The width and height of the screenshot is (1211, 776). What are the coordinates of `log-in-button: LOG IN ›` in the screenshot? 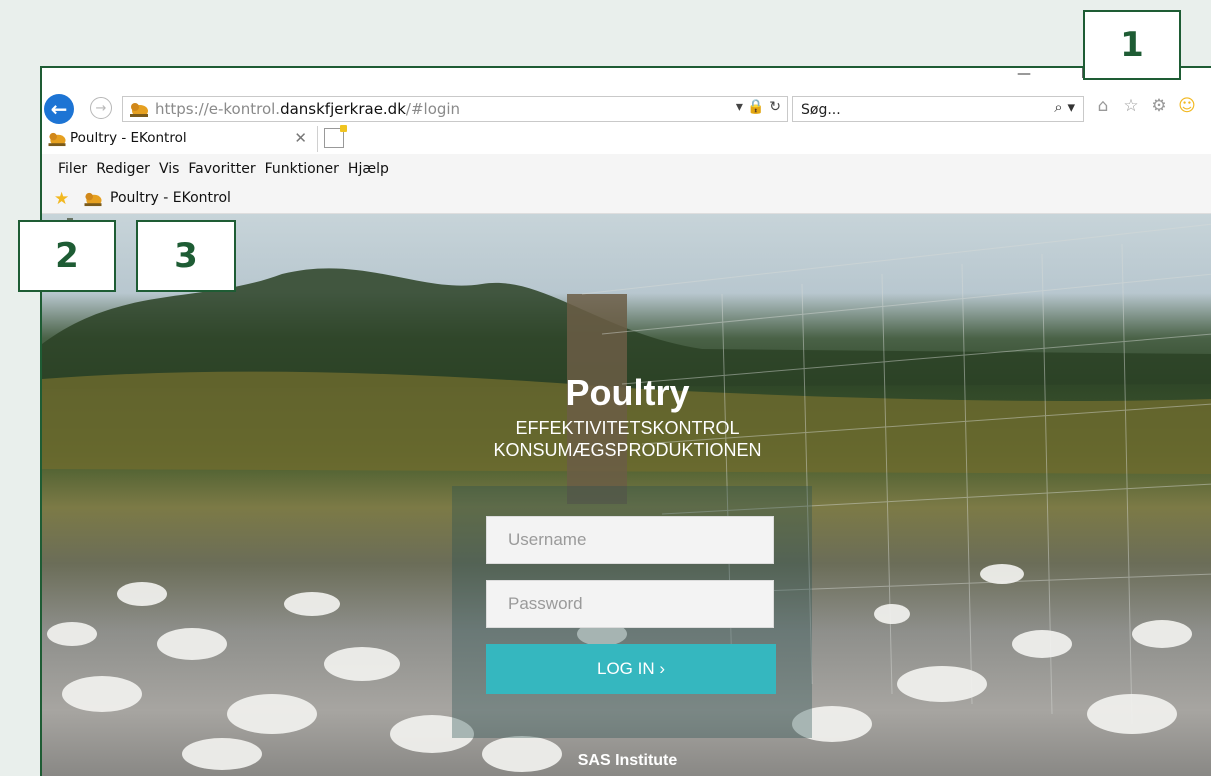 It's located at (631, 669).